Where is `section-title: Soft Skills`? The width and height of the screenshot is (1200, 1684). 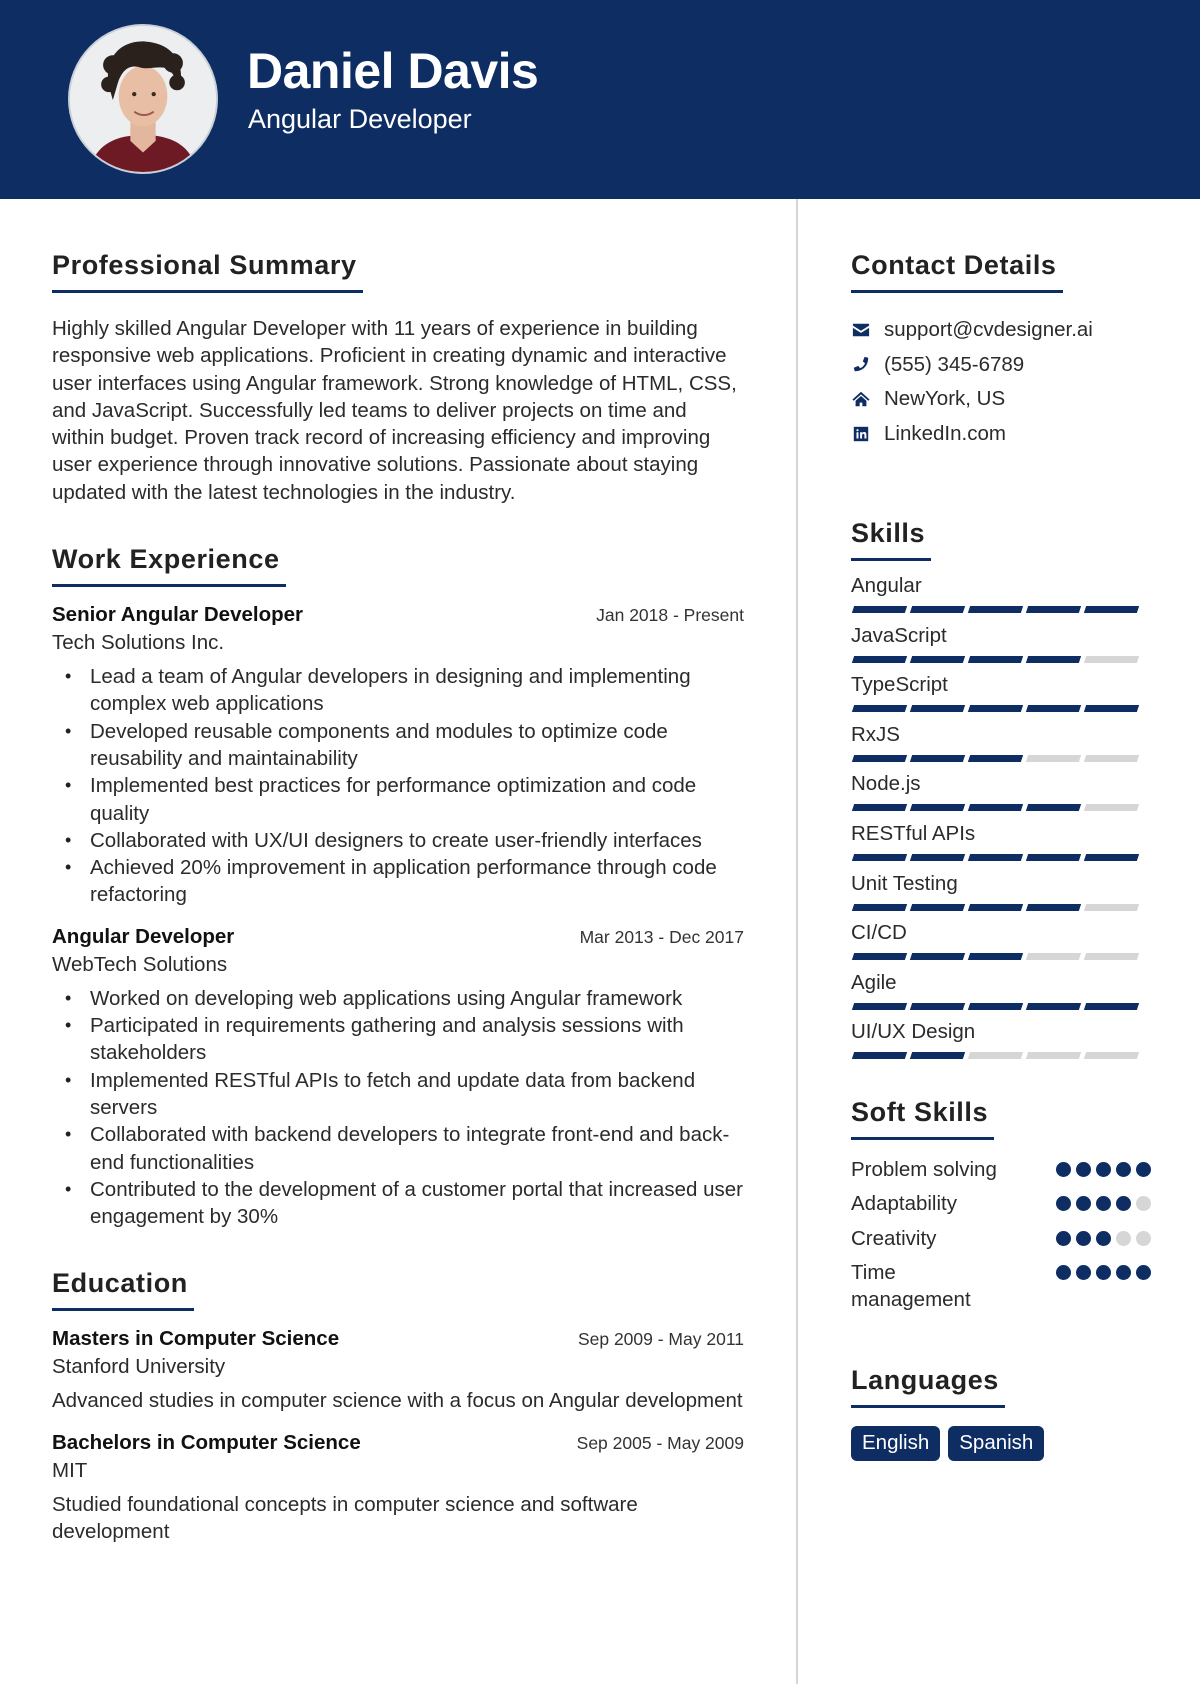
section-title: Soft Skills is located at coordinates (923, 1118).